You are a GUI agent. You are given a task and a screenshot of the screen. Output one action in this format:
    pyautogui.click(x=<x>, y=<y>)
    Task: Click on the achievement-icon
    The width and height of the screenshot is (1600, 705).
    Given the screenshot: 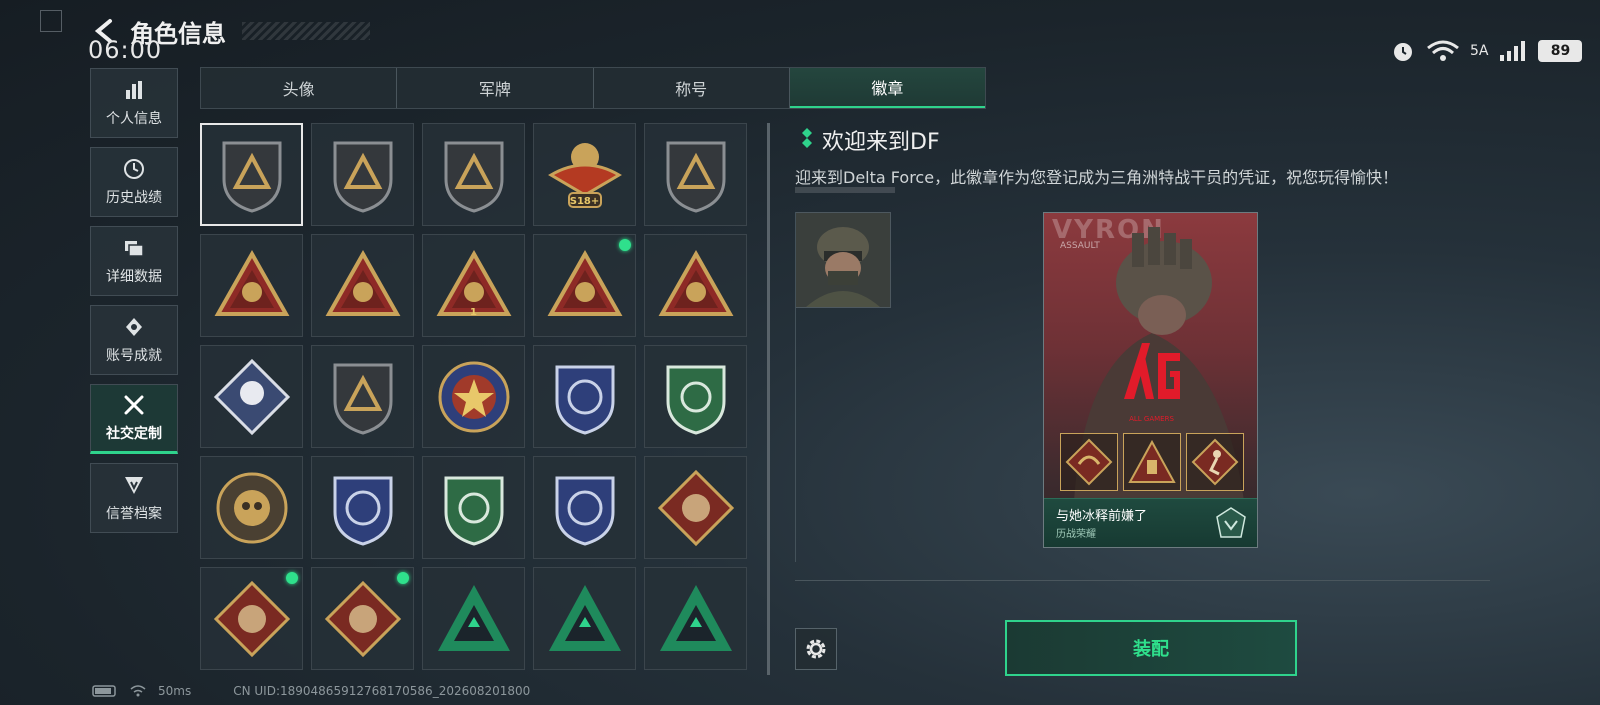 What is the action you would take?
    pyautogui.click(x=134, y=327)
    